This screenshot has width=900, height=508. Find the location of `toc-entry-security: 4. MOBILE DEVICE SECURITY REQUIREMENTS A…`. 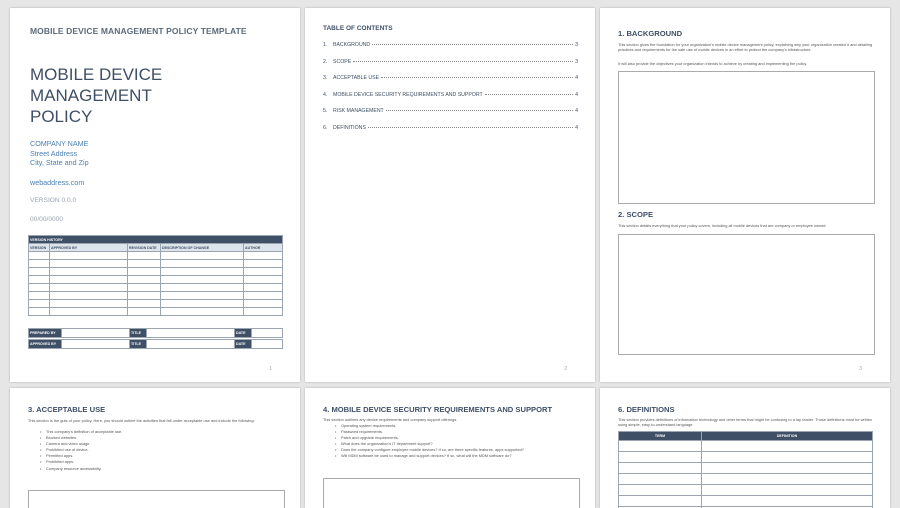

toc-entry-security: 4. MOBILE DEVICE SECURITY REQUIREMENTS A… is located at coordinates (450, 95).